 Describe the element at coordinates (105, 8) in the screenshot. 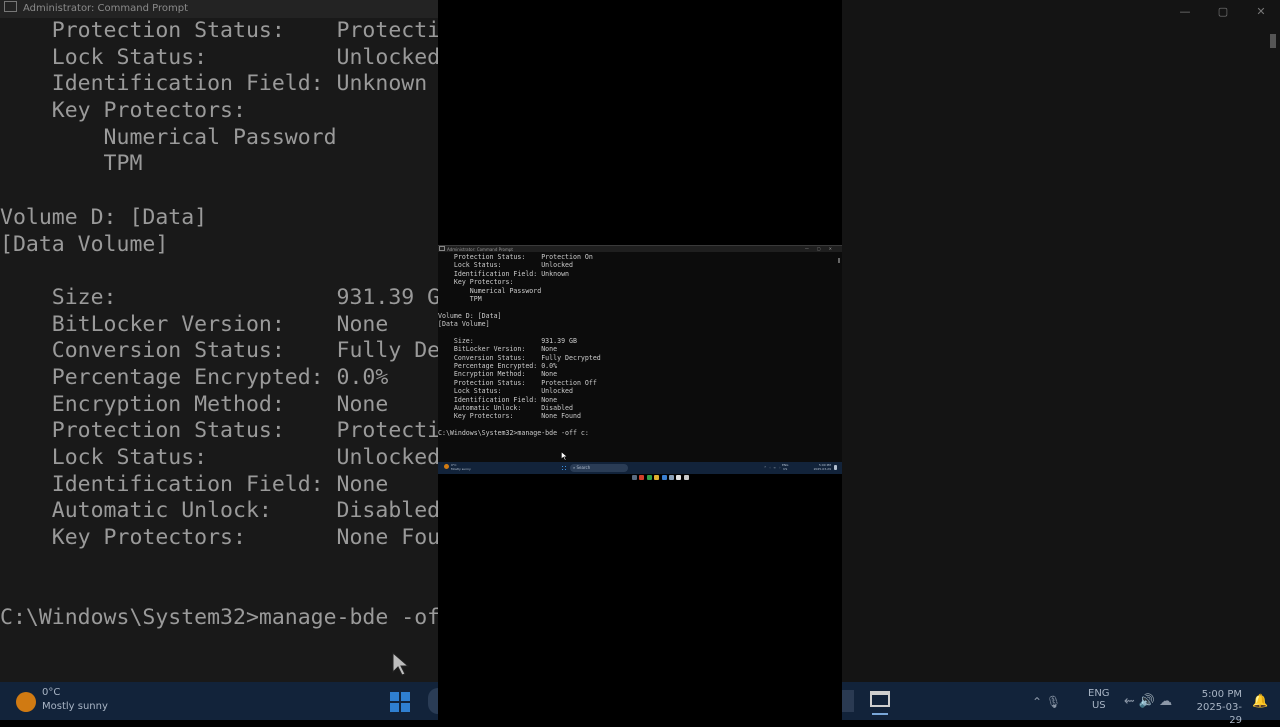

I see `background-window-title: Administrator: Command Prompt` at that location.